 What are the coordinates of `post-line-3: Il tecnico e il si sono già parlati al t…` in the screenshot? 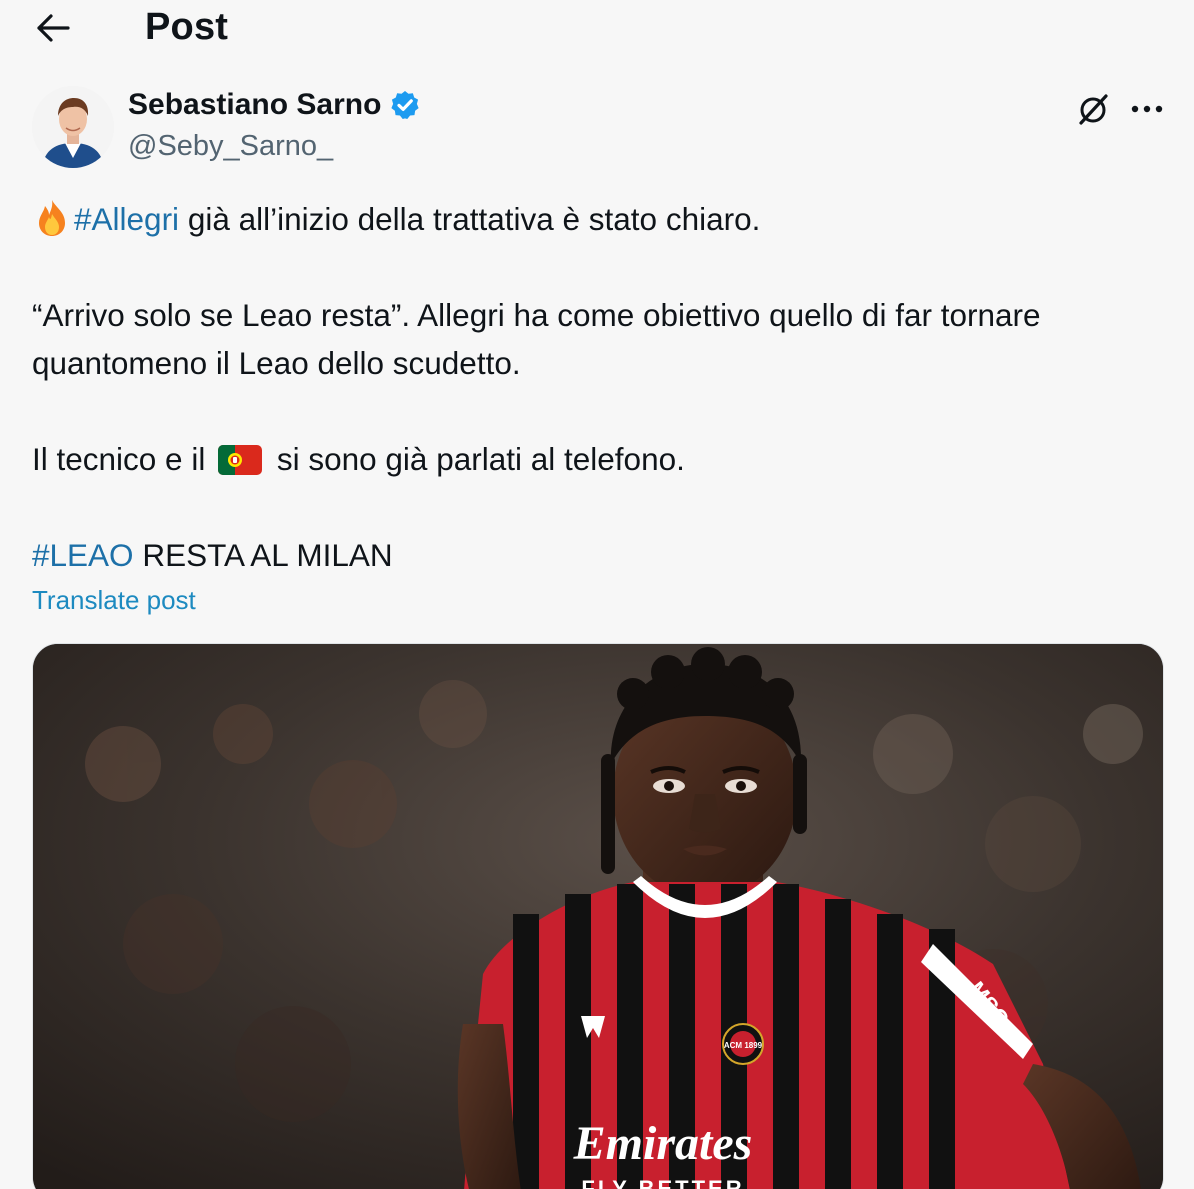 It's located at (602, 459).